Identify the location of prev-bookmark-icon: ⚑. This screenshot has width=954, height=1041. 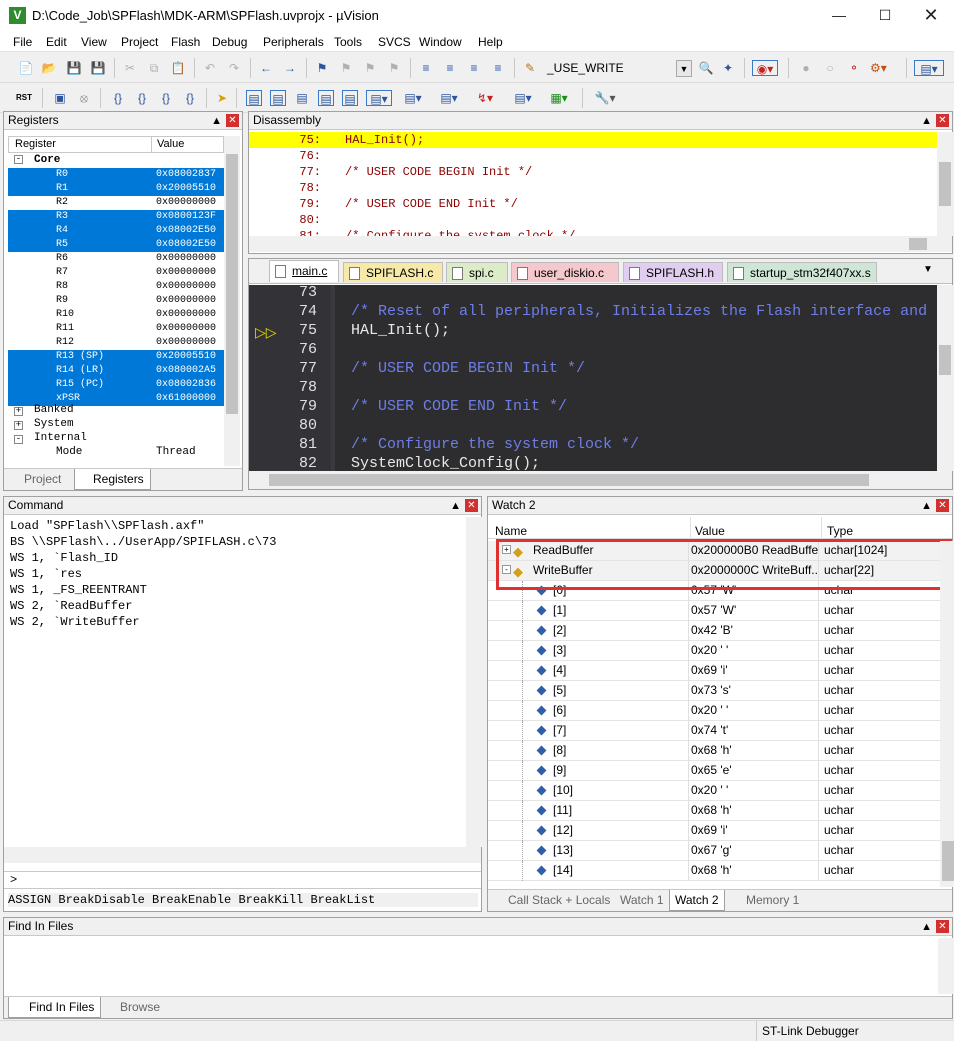
(346, 68).